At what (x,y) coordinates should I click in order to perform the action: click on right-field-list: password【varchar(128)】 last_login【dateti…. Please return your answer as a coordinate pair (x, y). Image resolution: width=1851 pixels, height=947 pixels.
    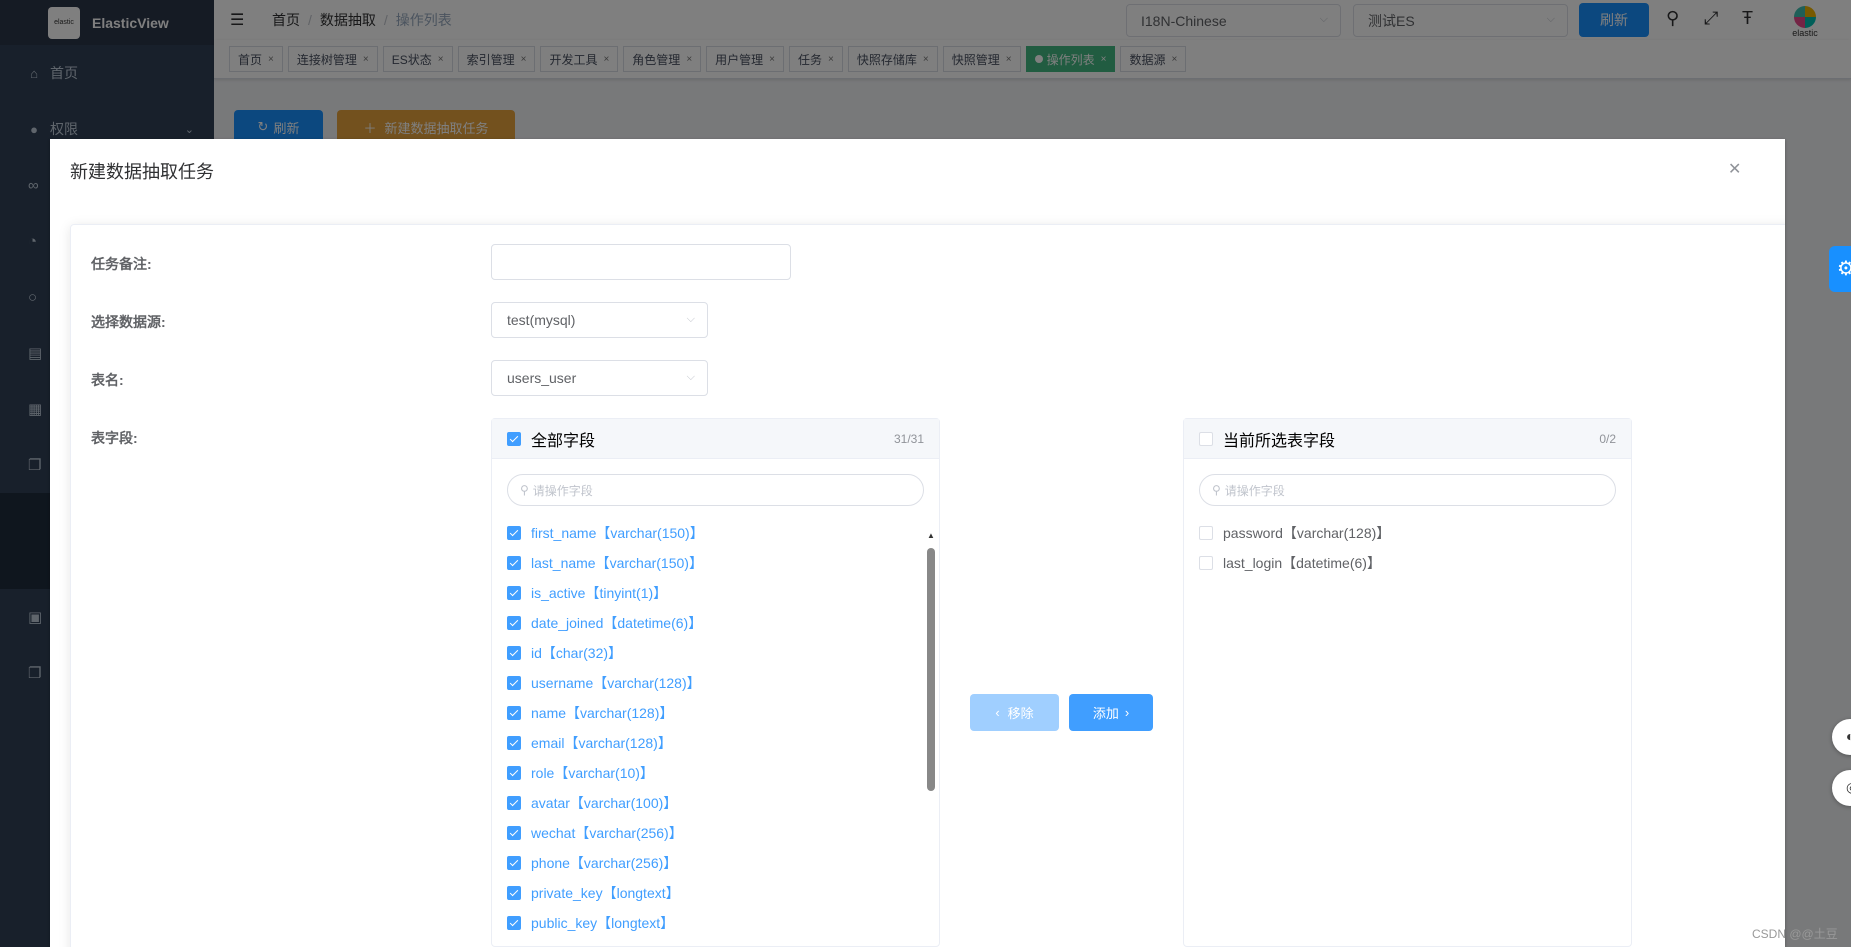
    Looking at the image, I should click on (1407, 548).